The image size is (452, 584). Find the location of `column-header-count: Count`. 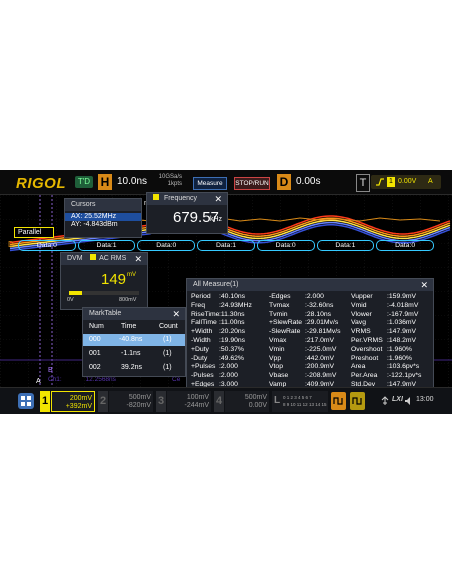

column-header-count: Count is located at coordinates (168, 326).